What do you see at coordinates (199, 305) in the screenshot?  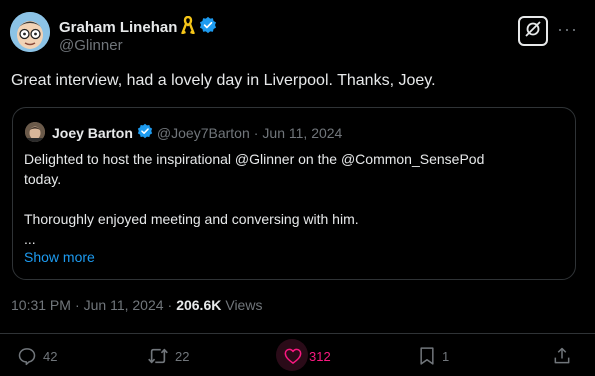 I see `views-count: 206.6K` at bounding box center [199, 305].